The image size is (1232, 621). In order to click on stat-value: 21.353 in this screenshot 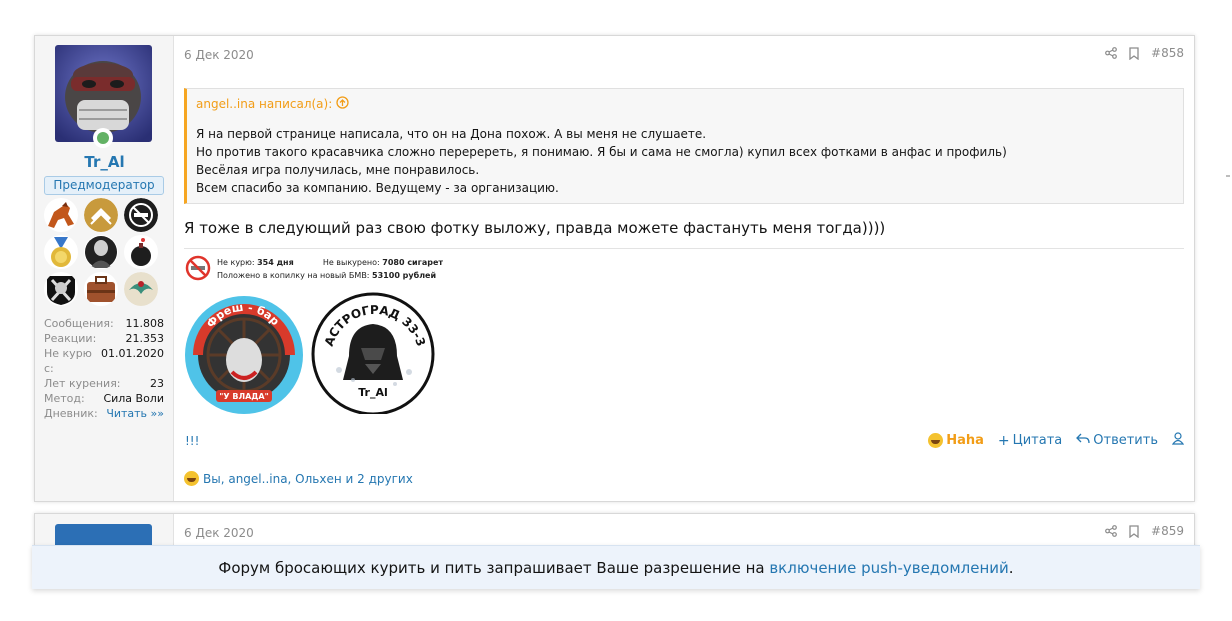, I will do `click(145, 338)`.